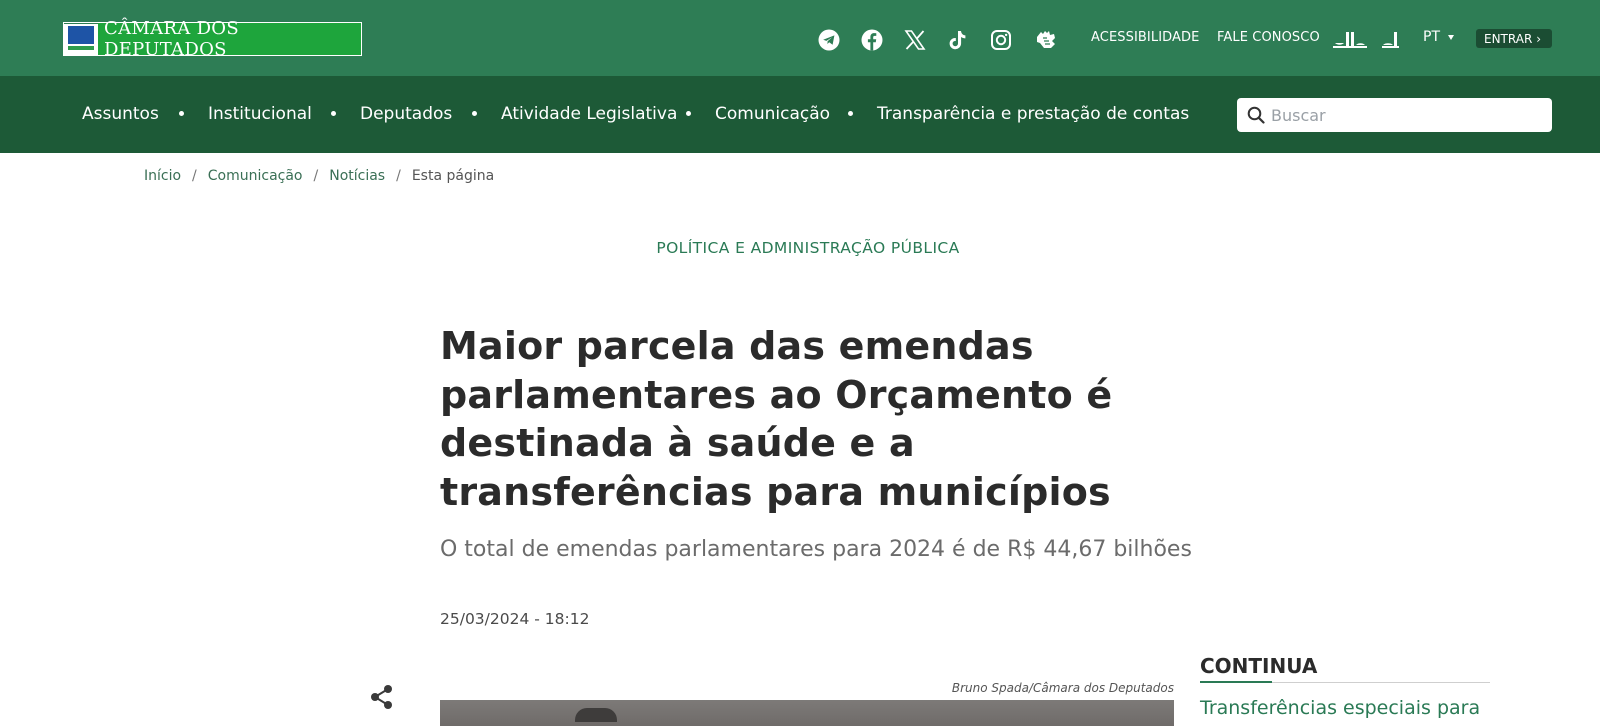 This screenshot has width=1600, height=726. I want to click on login-button: ENTRAR ›, so click(1514, 38).